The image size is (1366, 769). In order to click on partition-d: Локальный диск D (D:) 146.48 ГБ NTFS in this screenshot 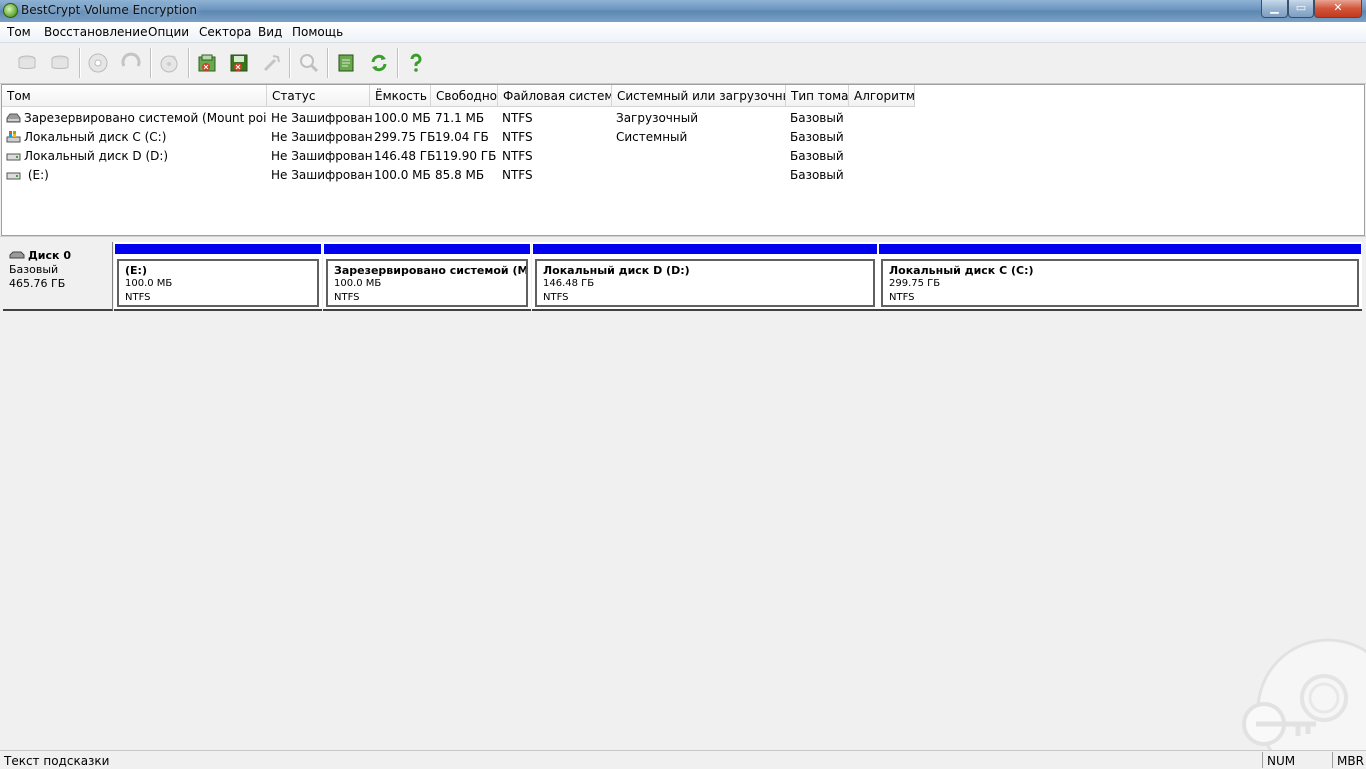, I will do `click(705, 276)`.